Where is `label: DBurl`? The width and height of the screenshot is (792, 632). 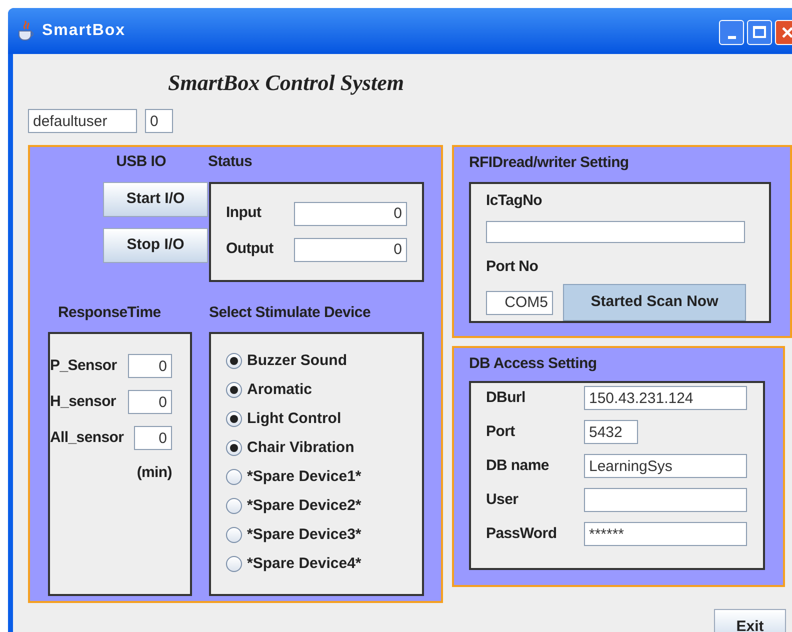 label: DBurl is located at coordinates (506, 398).